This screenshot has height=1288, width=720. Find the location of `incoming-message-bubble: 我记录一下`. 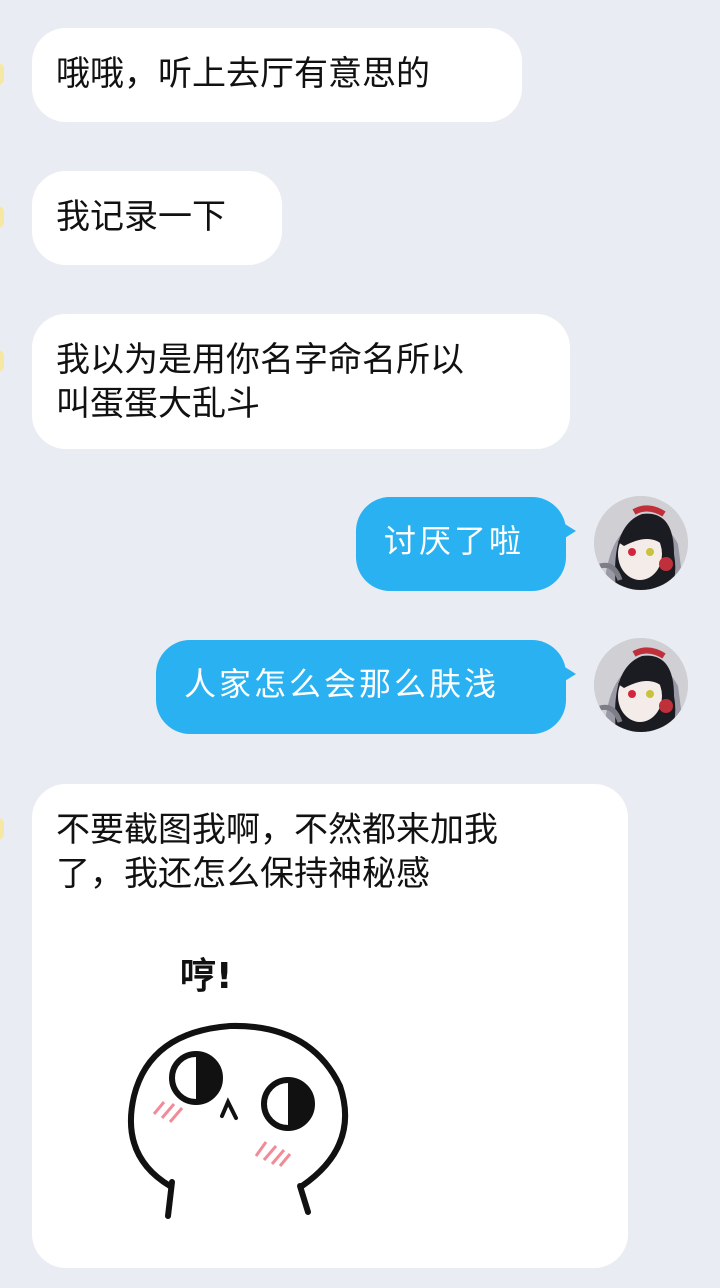

incoming-message-bubble: 我记录一下 is located at coordinates (157, 218).